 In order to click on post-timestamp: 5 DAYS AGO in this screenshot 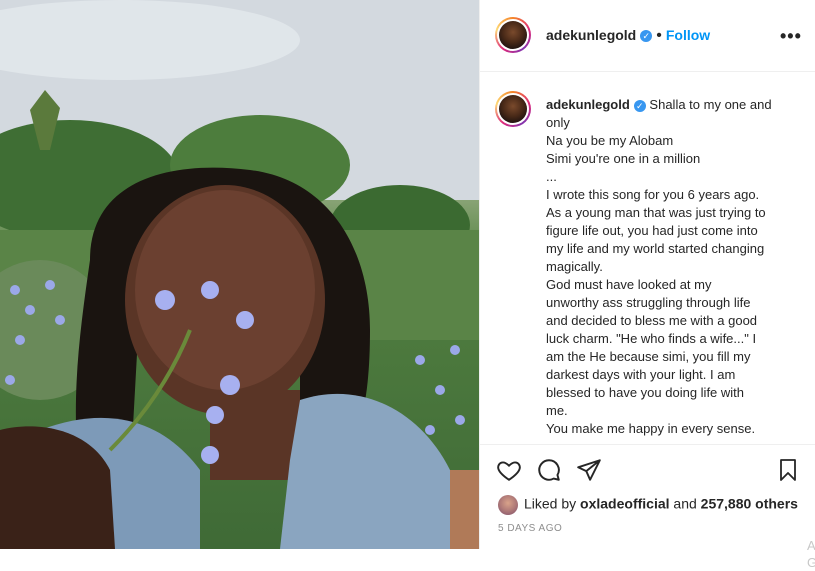, I will do `click(530, 528)`.